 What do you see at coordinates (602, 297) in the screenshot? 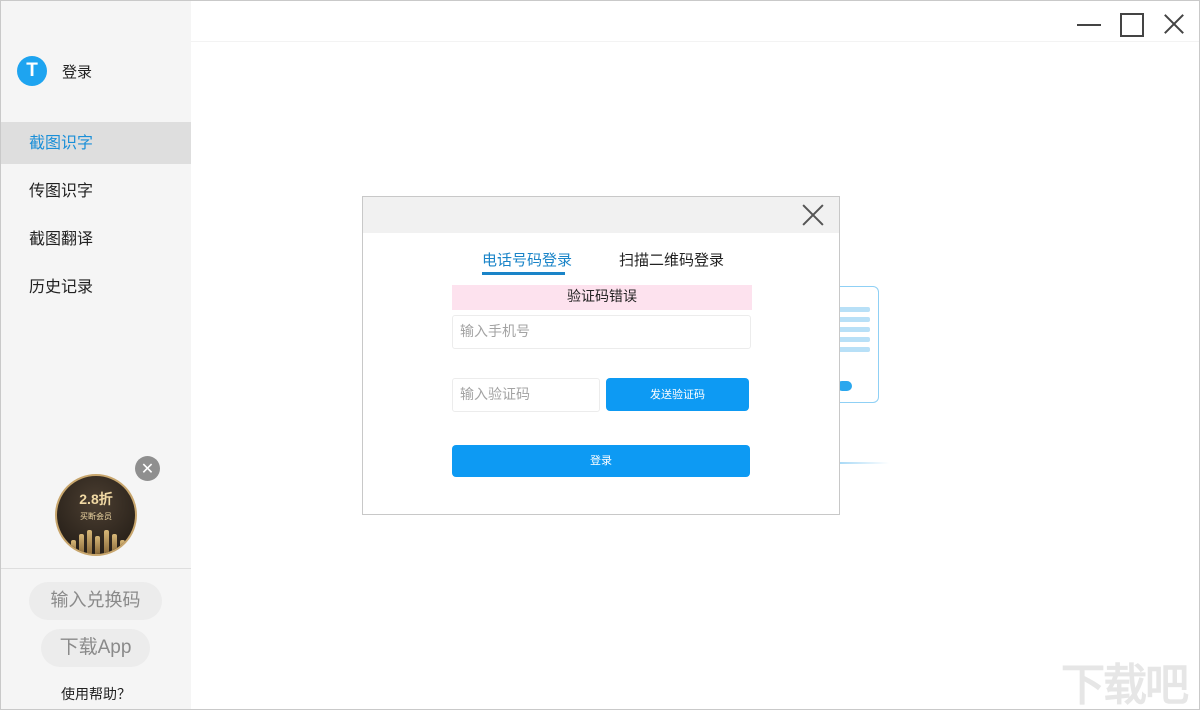
I see `error-message: 验证码错误` at bounding box center [602, 297].